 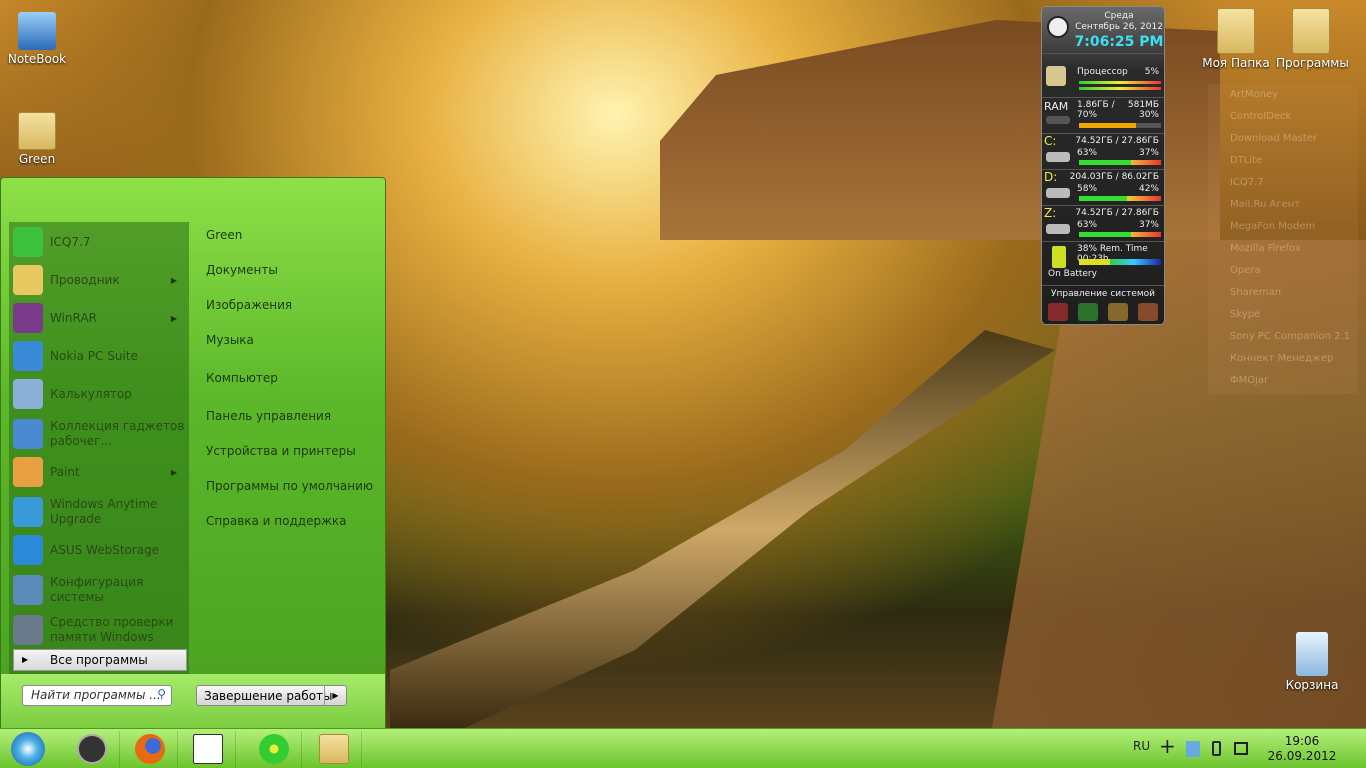 I want to click on place-link: Компьютер, so click(x=242, y=378).